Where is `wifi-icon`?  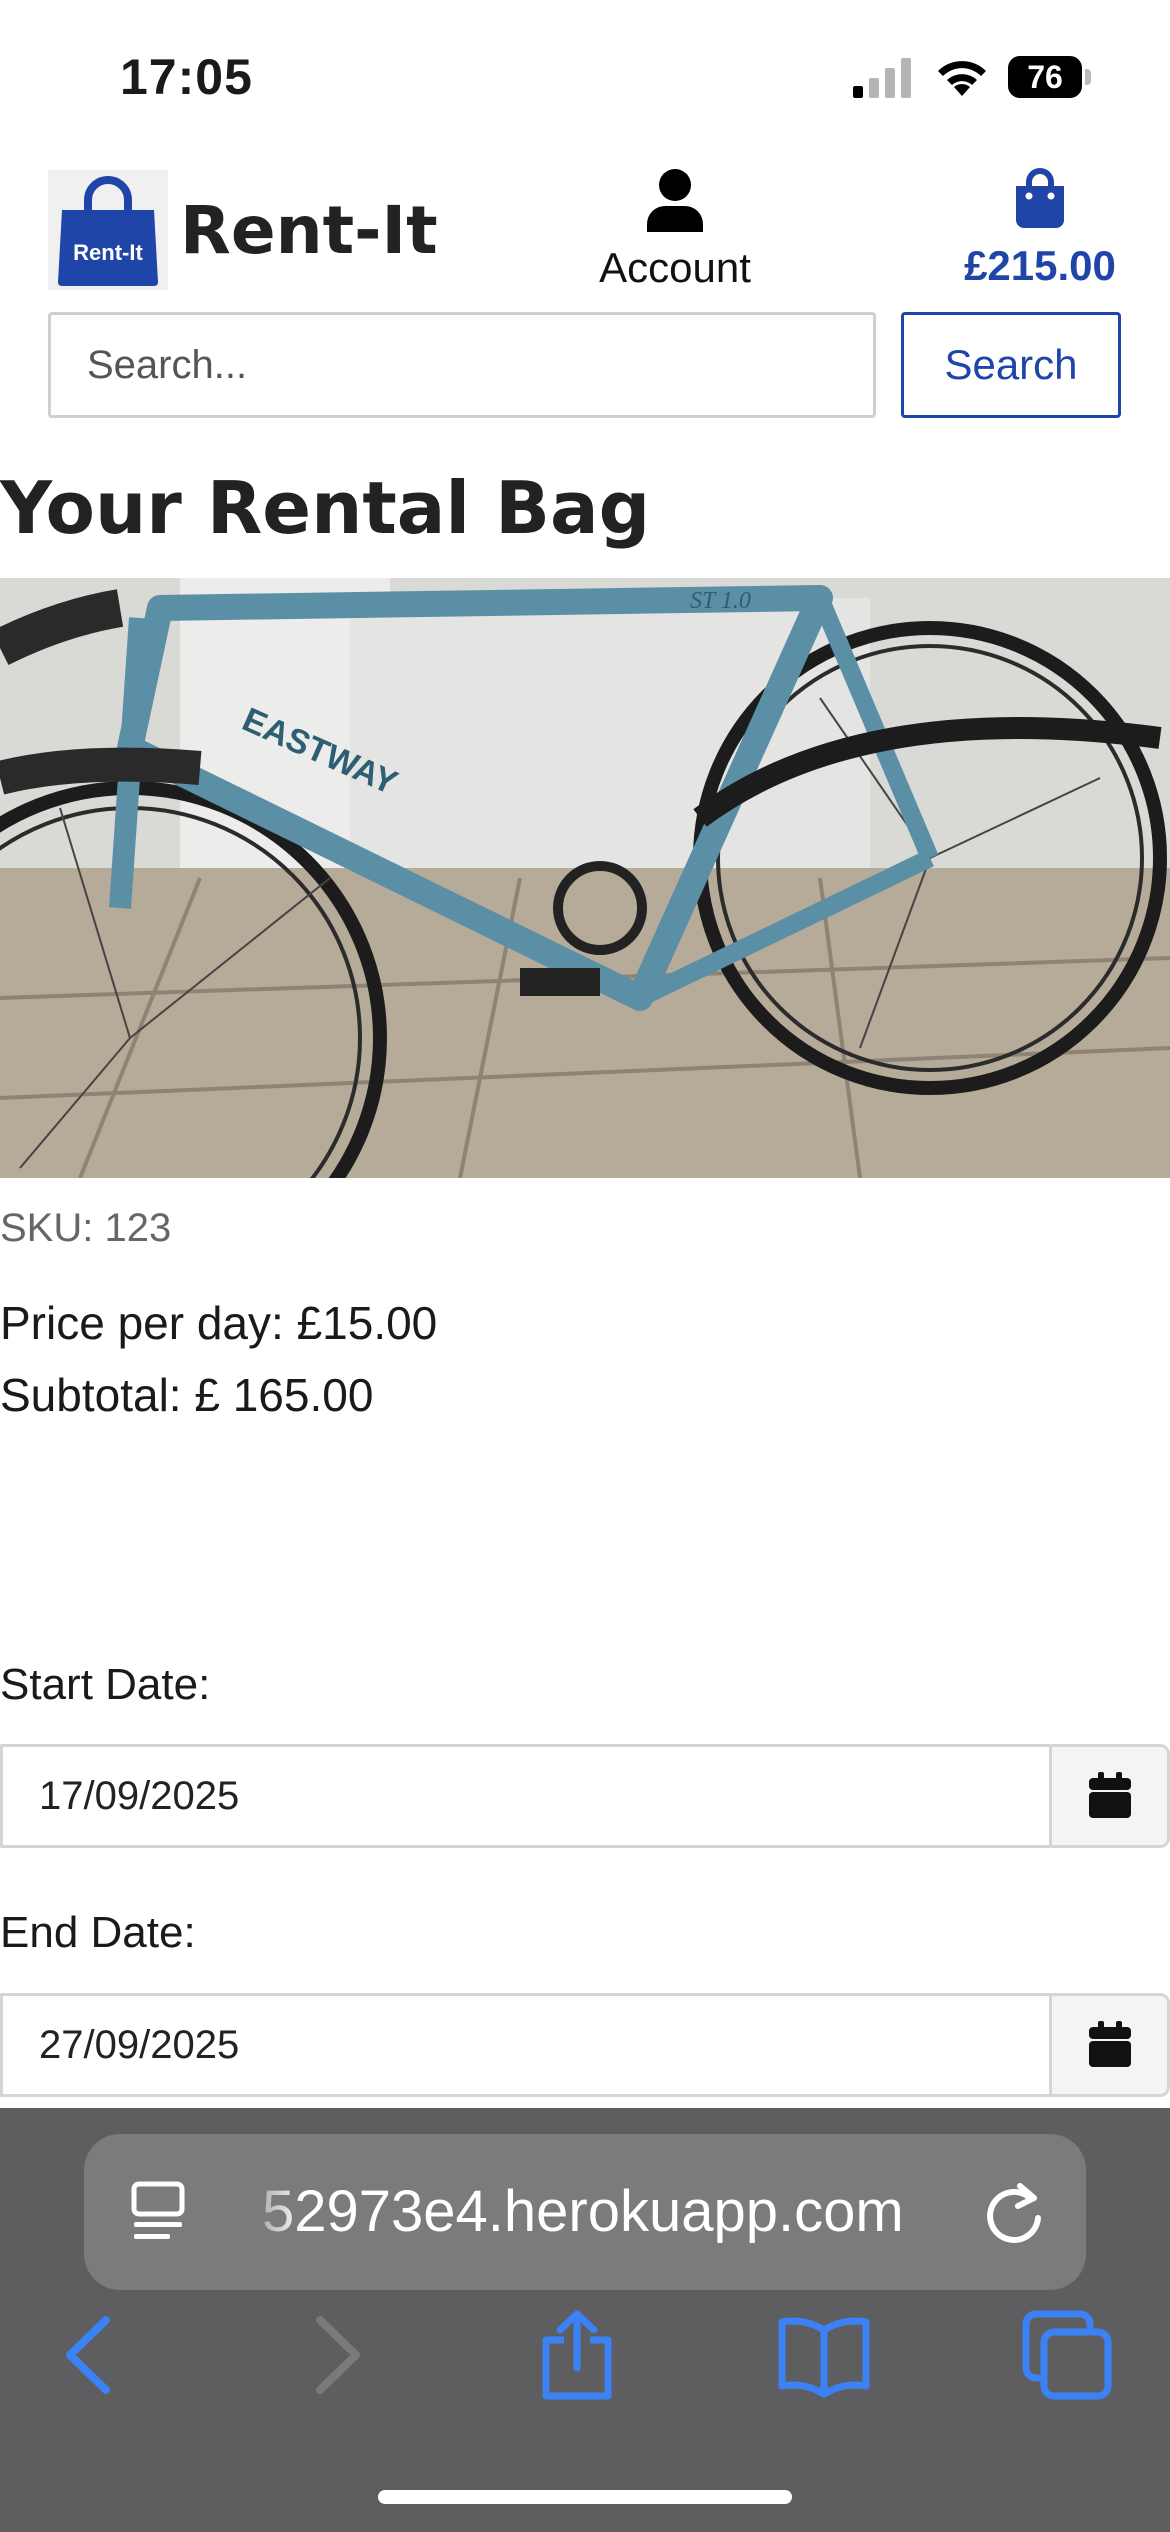
wifi-icon is located at coordinates (962, 78).